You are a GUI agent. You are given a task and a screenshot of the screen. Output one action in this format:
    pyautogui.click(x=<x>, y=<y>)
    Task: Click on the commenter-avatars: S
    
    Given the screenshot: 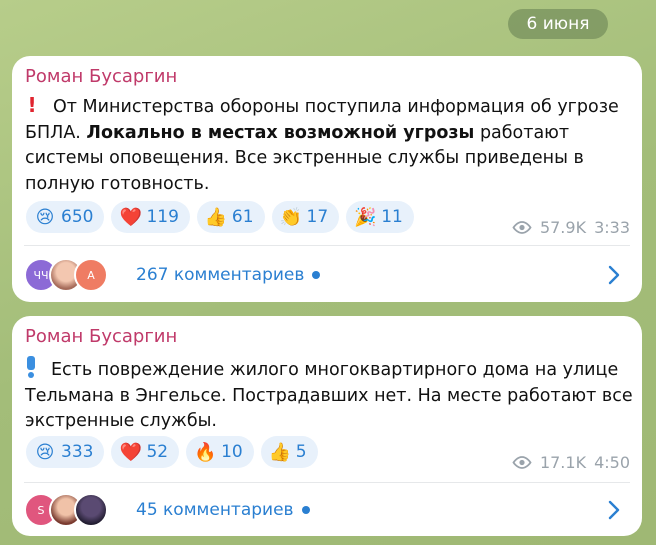 What is the action you would take?
    pyautogui.click(x=73, y=510)
    